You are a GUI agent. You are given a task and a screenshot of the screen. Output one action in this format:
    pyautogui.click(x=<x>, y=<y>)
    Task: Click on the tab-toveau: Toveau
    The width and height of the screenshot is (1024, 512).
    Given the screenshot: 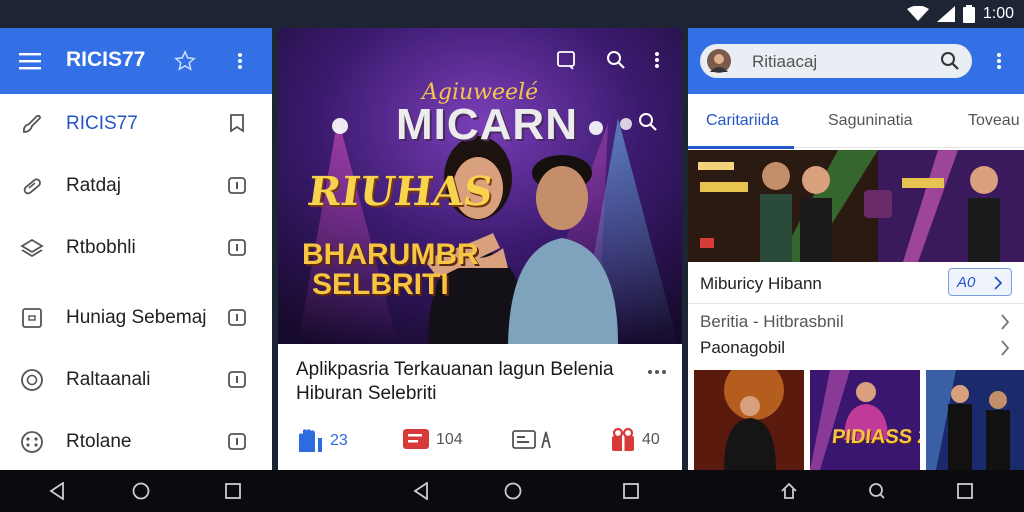 What is the action you would take?
    pyautogui.click(x=994, y=121)
    